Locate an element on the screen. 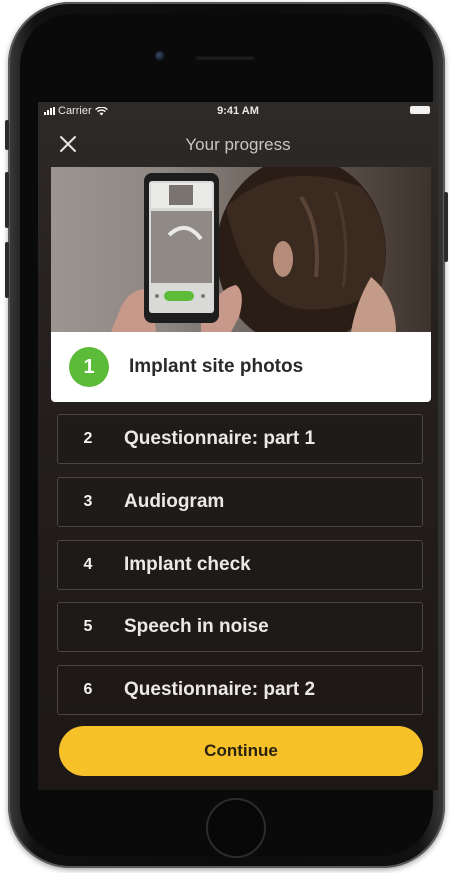  volume-up-button is located at coordinates (7, 200).